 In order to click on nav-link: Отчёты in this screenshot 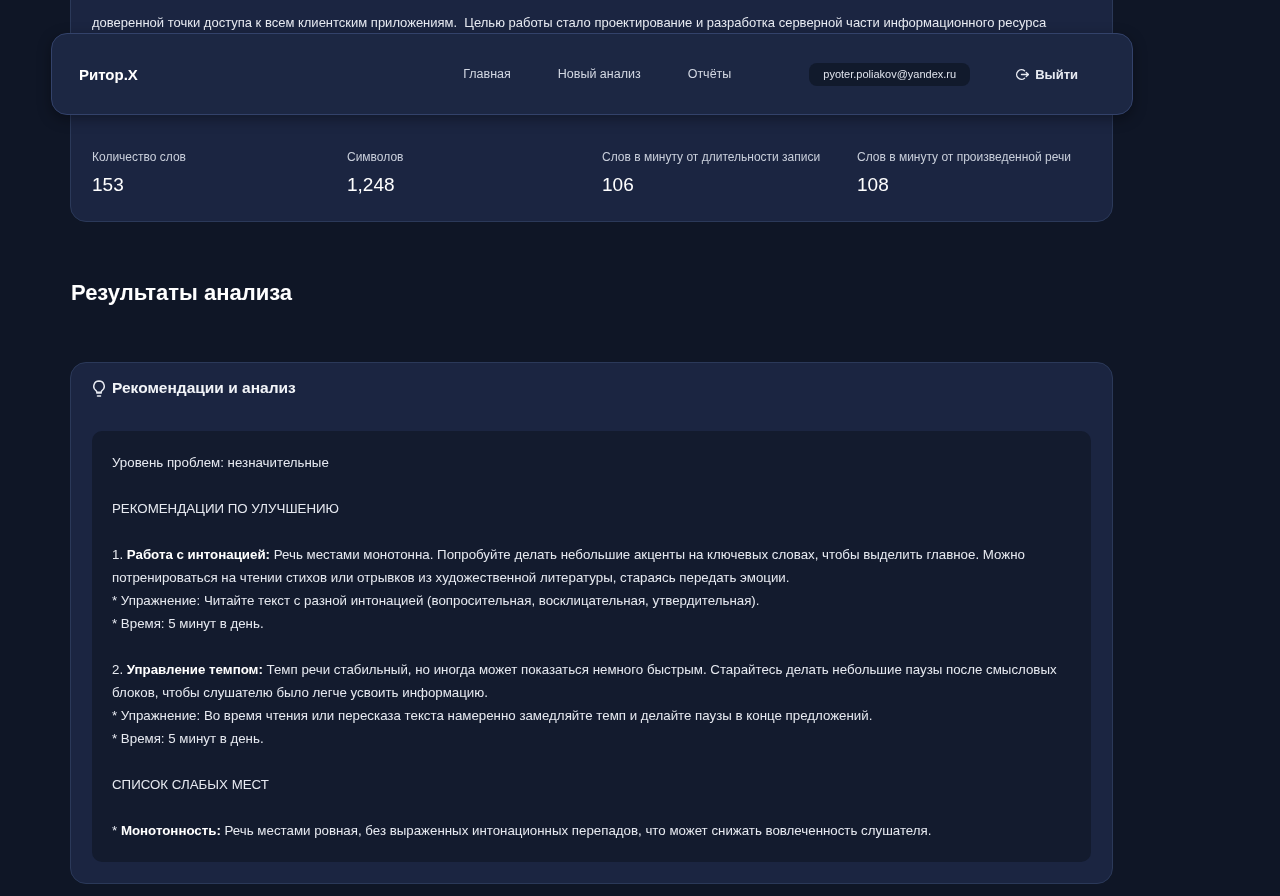, I will do `click(709, 74)`.